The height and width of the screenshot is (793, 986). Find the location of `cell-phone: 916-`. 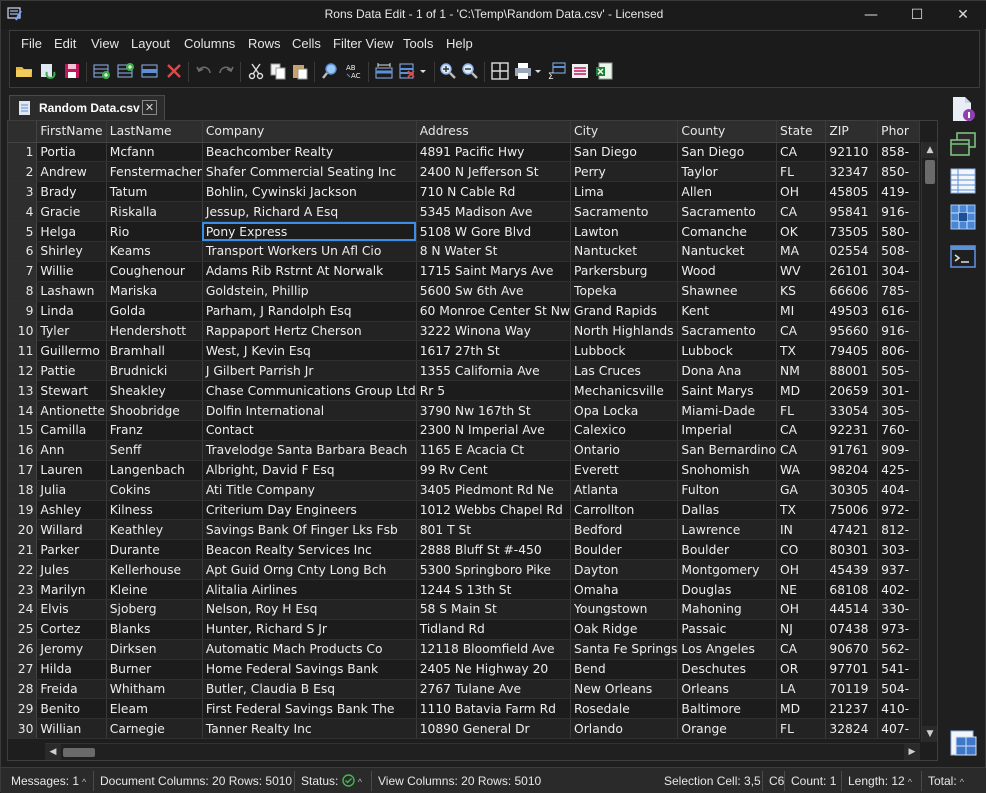

cell-phone: 916- is located at coordinates (898, 212).